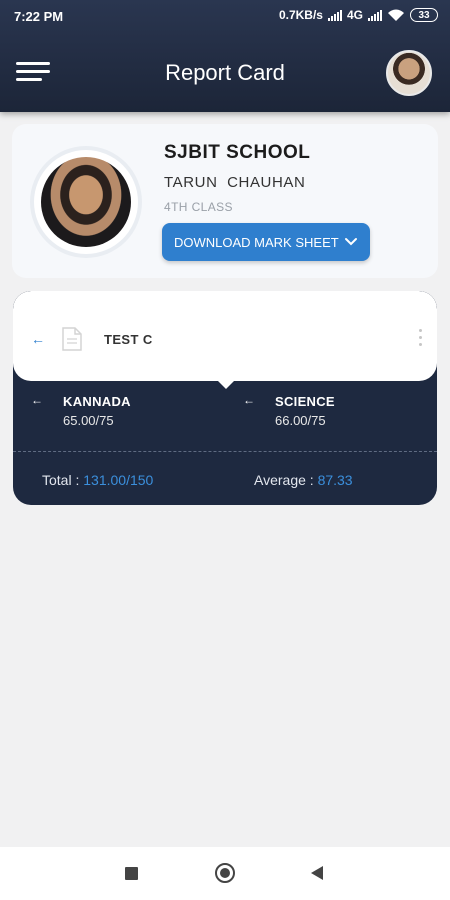 This screenshot has width=450, height=900. Describe the element at coordinates (225, 16) in the screenshot. I see `status-bar: 7:22 PM 0.7KB/s 4G 33` at that location.